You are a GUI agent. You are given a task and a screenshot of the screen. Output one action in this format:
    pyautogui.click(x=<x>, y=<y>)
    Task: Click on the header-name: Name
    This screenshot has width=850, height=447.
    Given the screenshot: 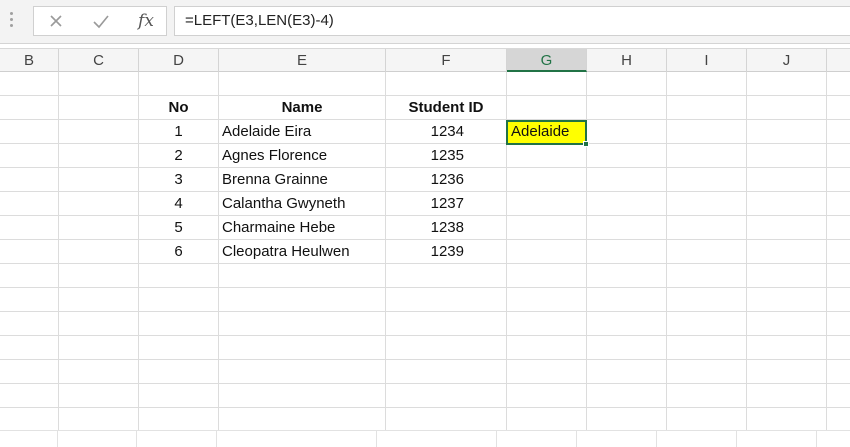 What is the action you would take?
    pyautogui.click(x=302, y=107)
    